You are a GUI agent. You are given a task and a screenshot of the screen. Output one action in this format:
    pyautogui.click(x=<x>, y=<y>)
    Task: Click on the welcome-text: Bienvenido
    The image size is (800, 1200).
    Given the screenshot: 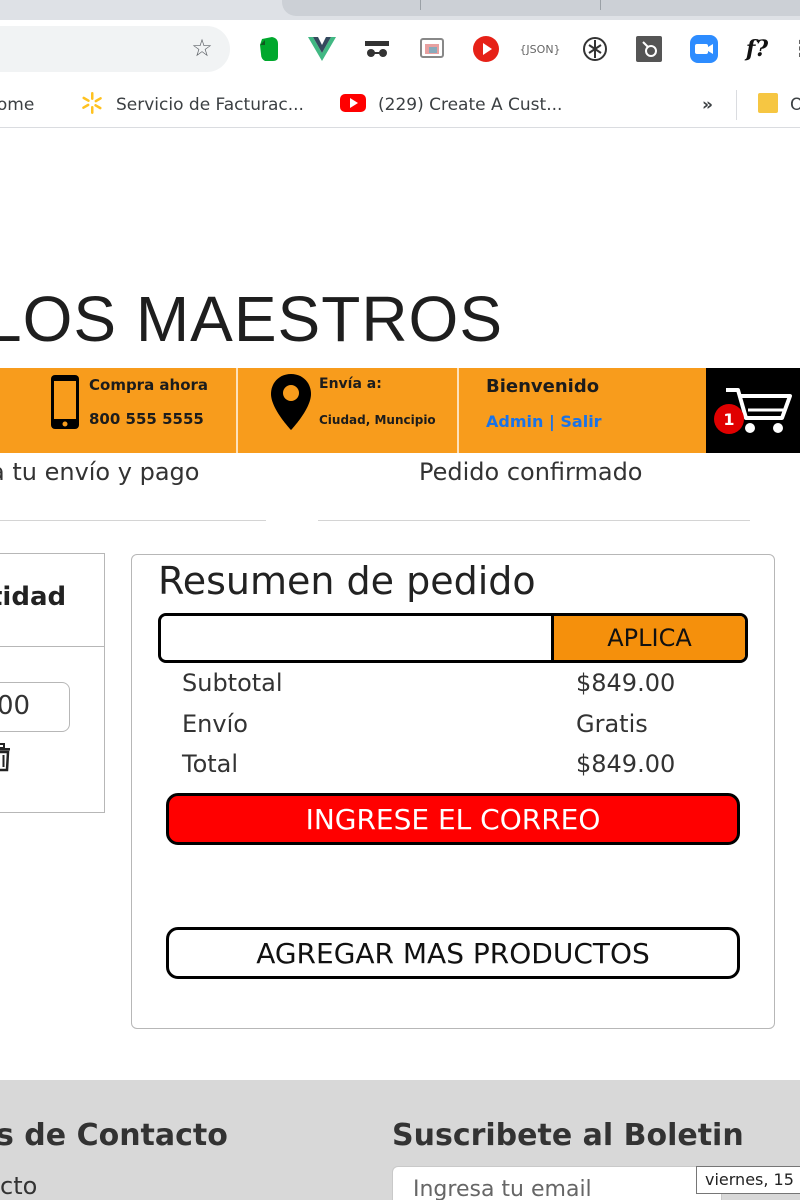 What is the action you would take?
    pyautogui.click(x=543, y=386)
    